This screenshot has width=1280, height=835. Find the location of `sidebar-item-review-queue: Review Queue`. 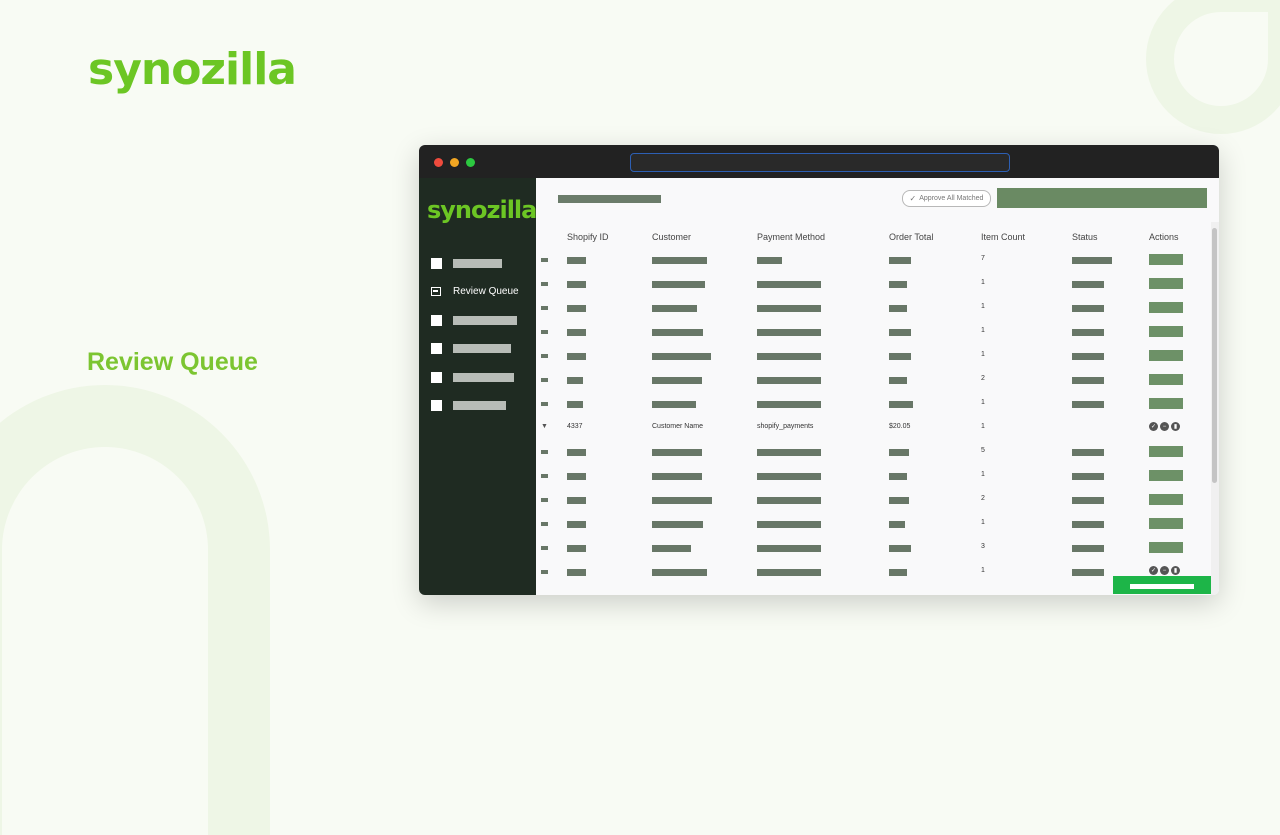

sidebar-item-review-queue: Review Queue is located at coordinates (475, 291).